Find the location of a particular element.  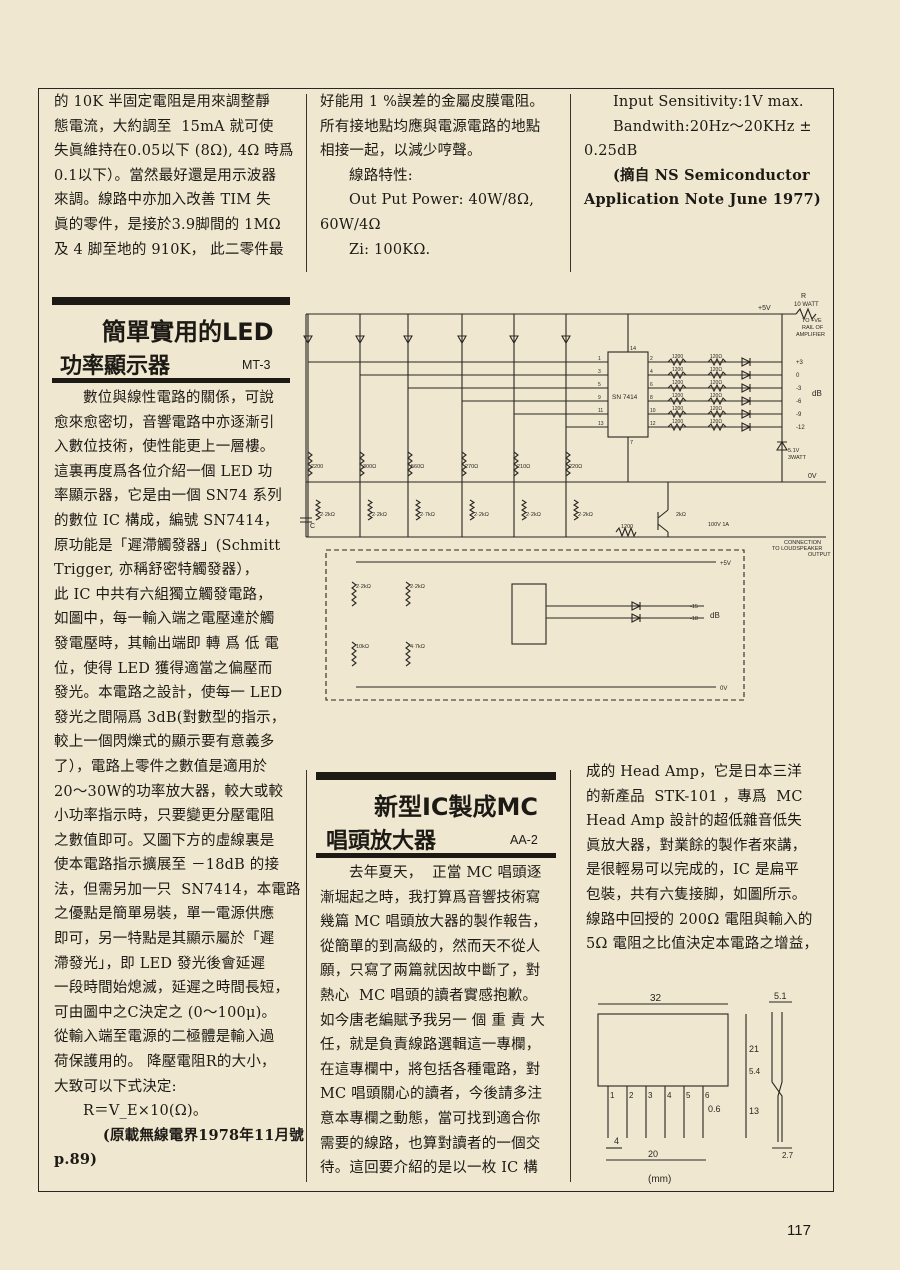

rail-note: TO +VE is located at coordinates (812, 321).